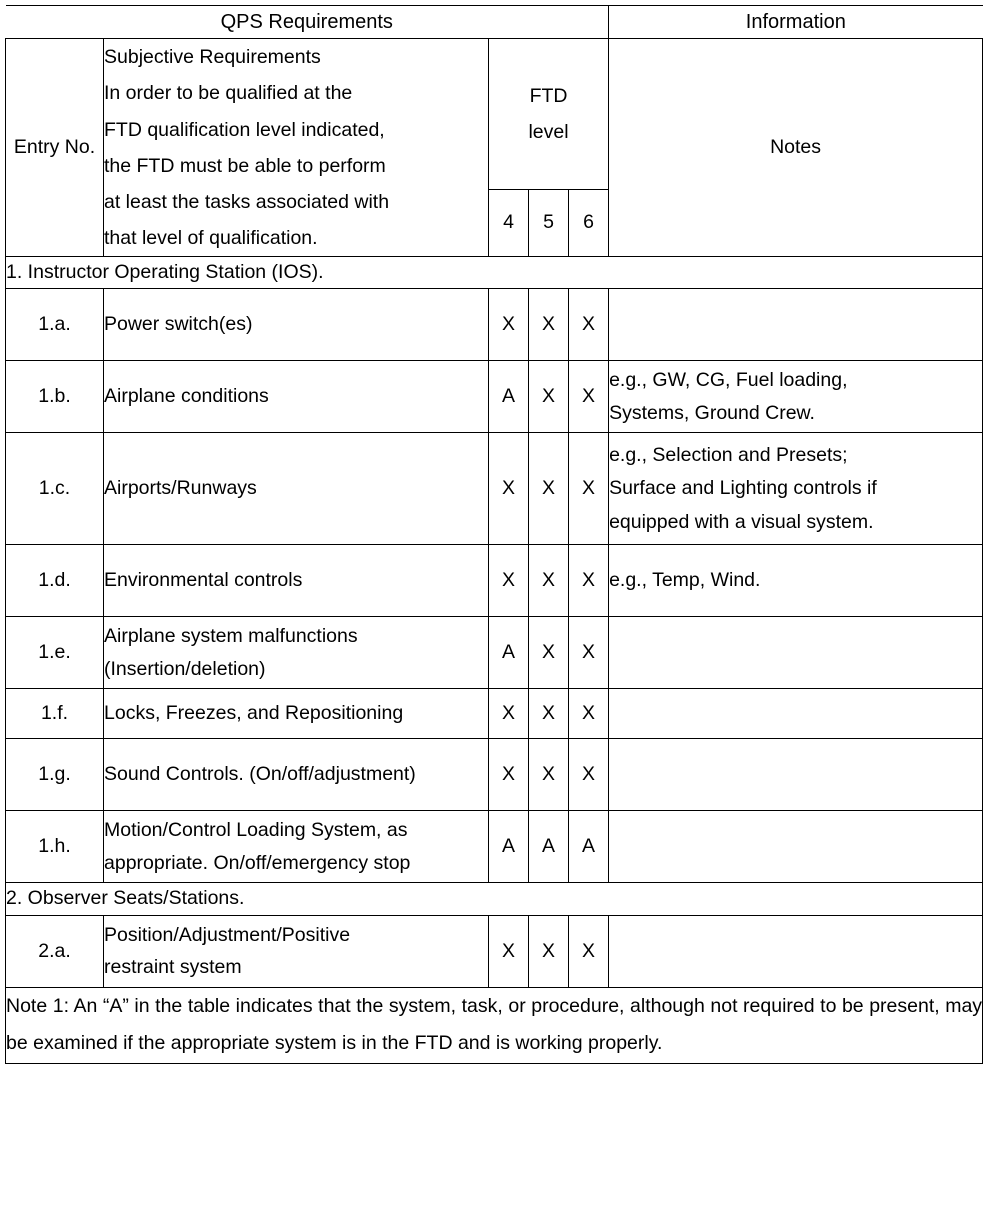 The image size is (1003, 1221). Describe the element at coordinates (260, 774) in the screenshot. I see `requirement-line1: Sound Controls. (On/off/adjustment)` at that location.